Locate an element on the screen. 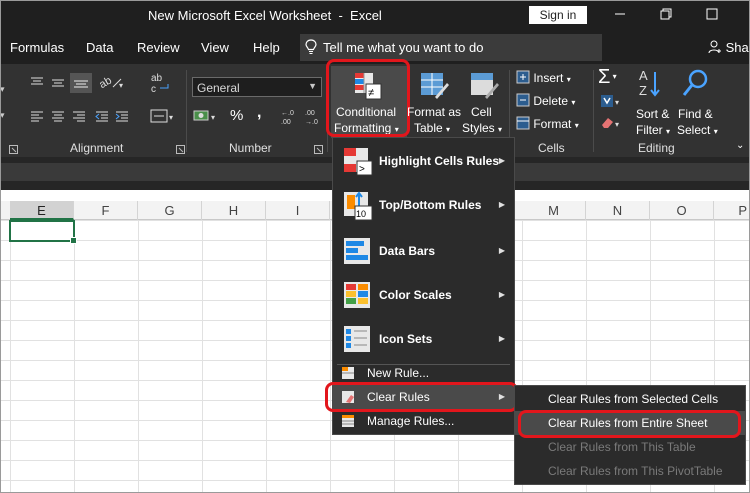  submenu-label: Clear Rules from This Table is located at coordinates (622, 447).